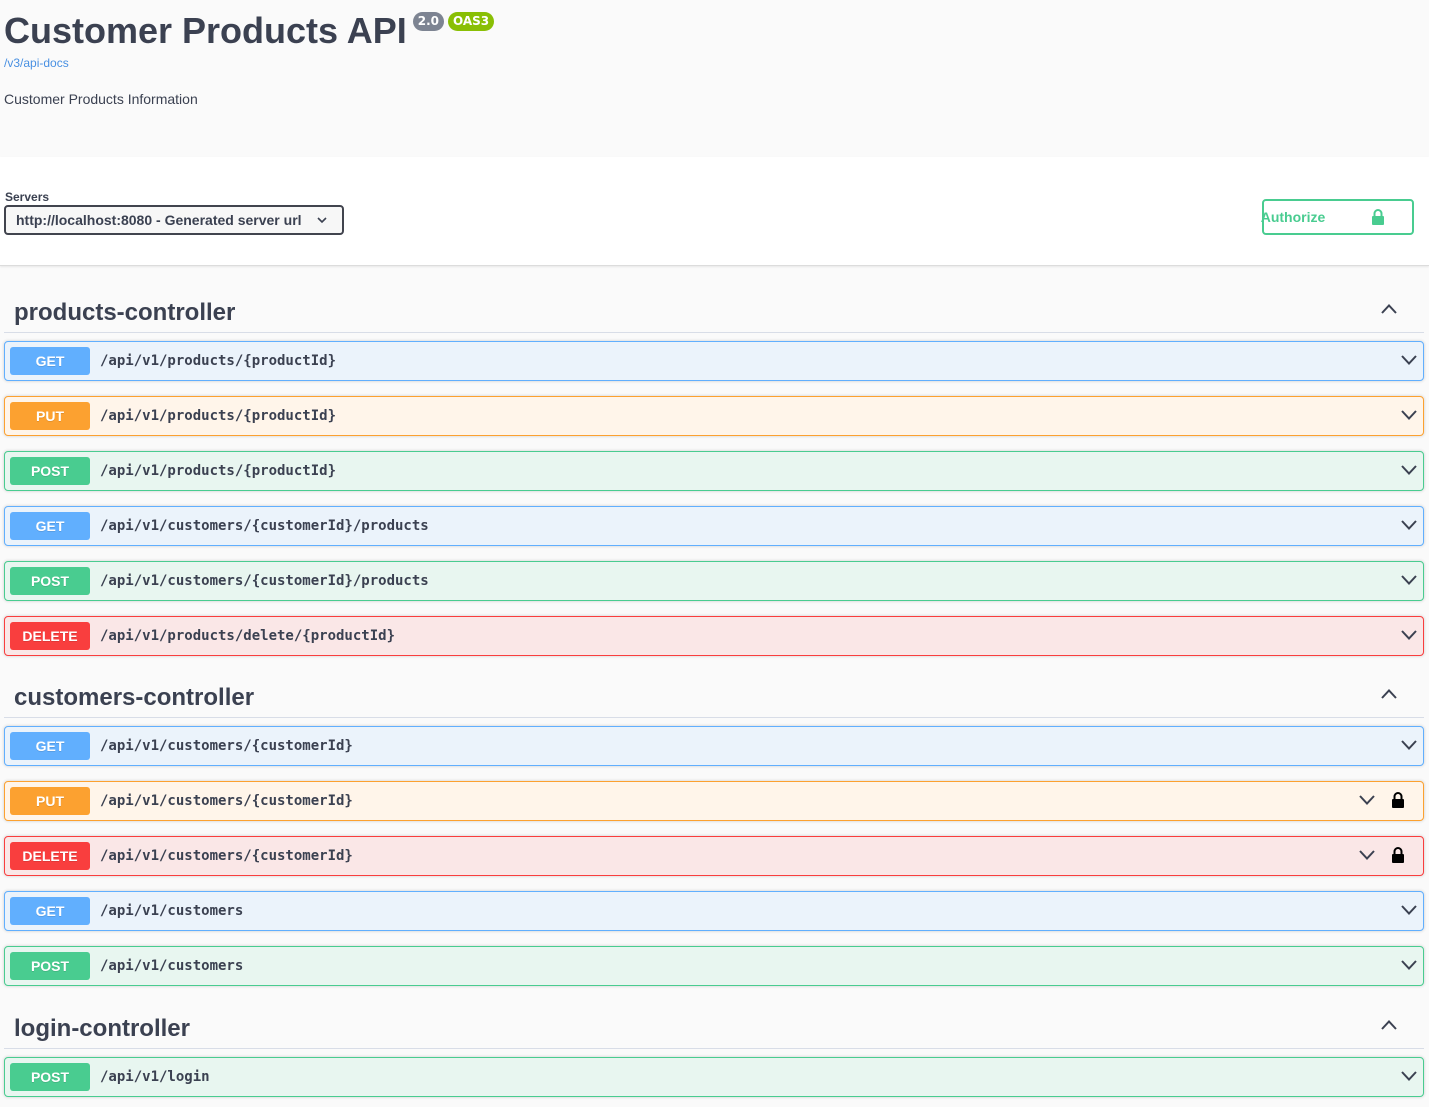 The width and height of the screenshot is (1429, 1107). I want to click on api-title: Customer Products API, so click(205, 30).